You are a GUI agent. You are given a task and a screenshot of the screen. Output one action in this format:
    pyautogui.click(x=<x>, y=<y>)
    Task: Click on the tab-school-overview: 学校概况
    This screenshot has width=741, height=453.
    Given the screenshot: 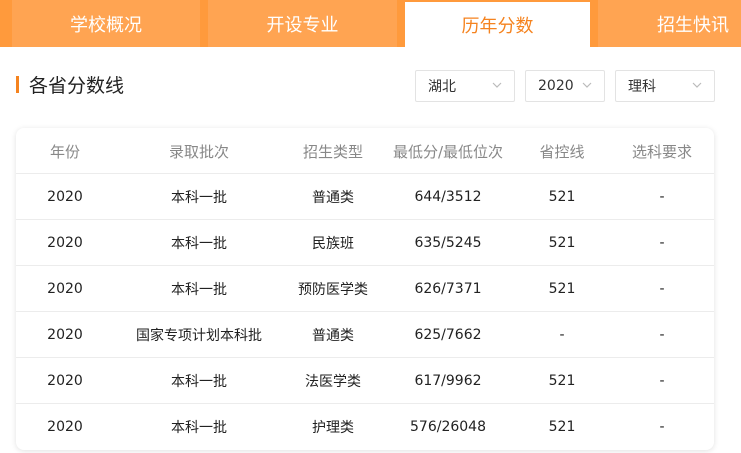 What is the action you would take?
    pyautogui.click(x=106, y=23)
    